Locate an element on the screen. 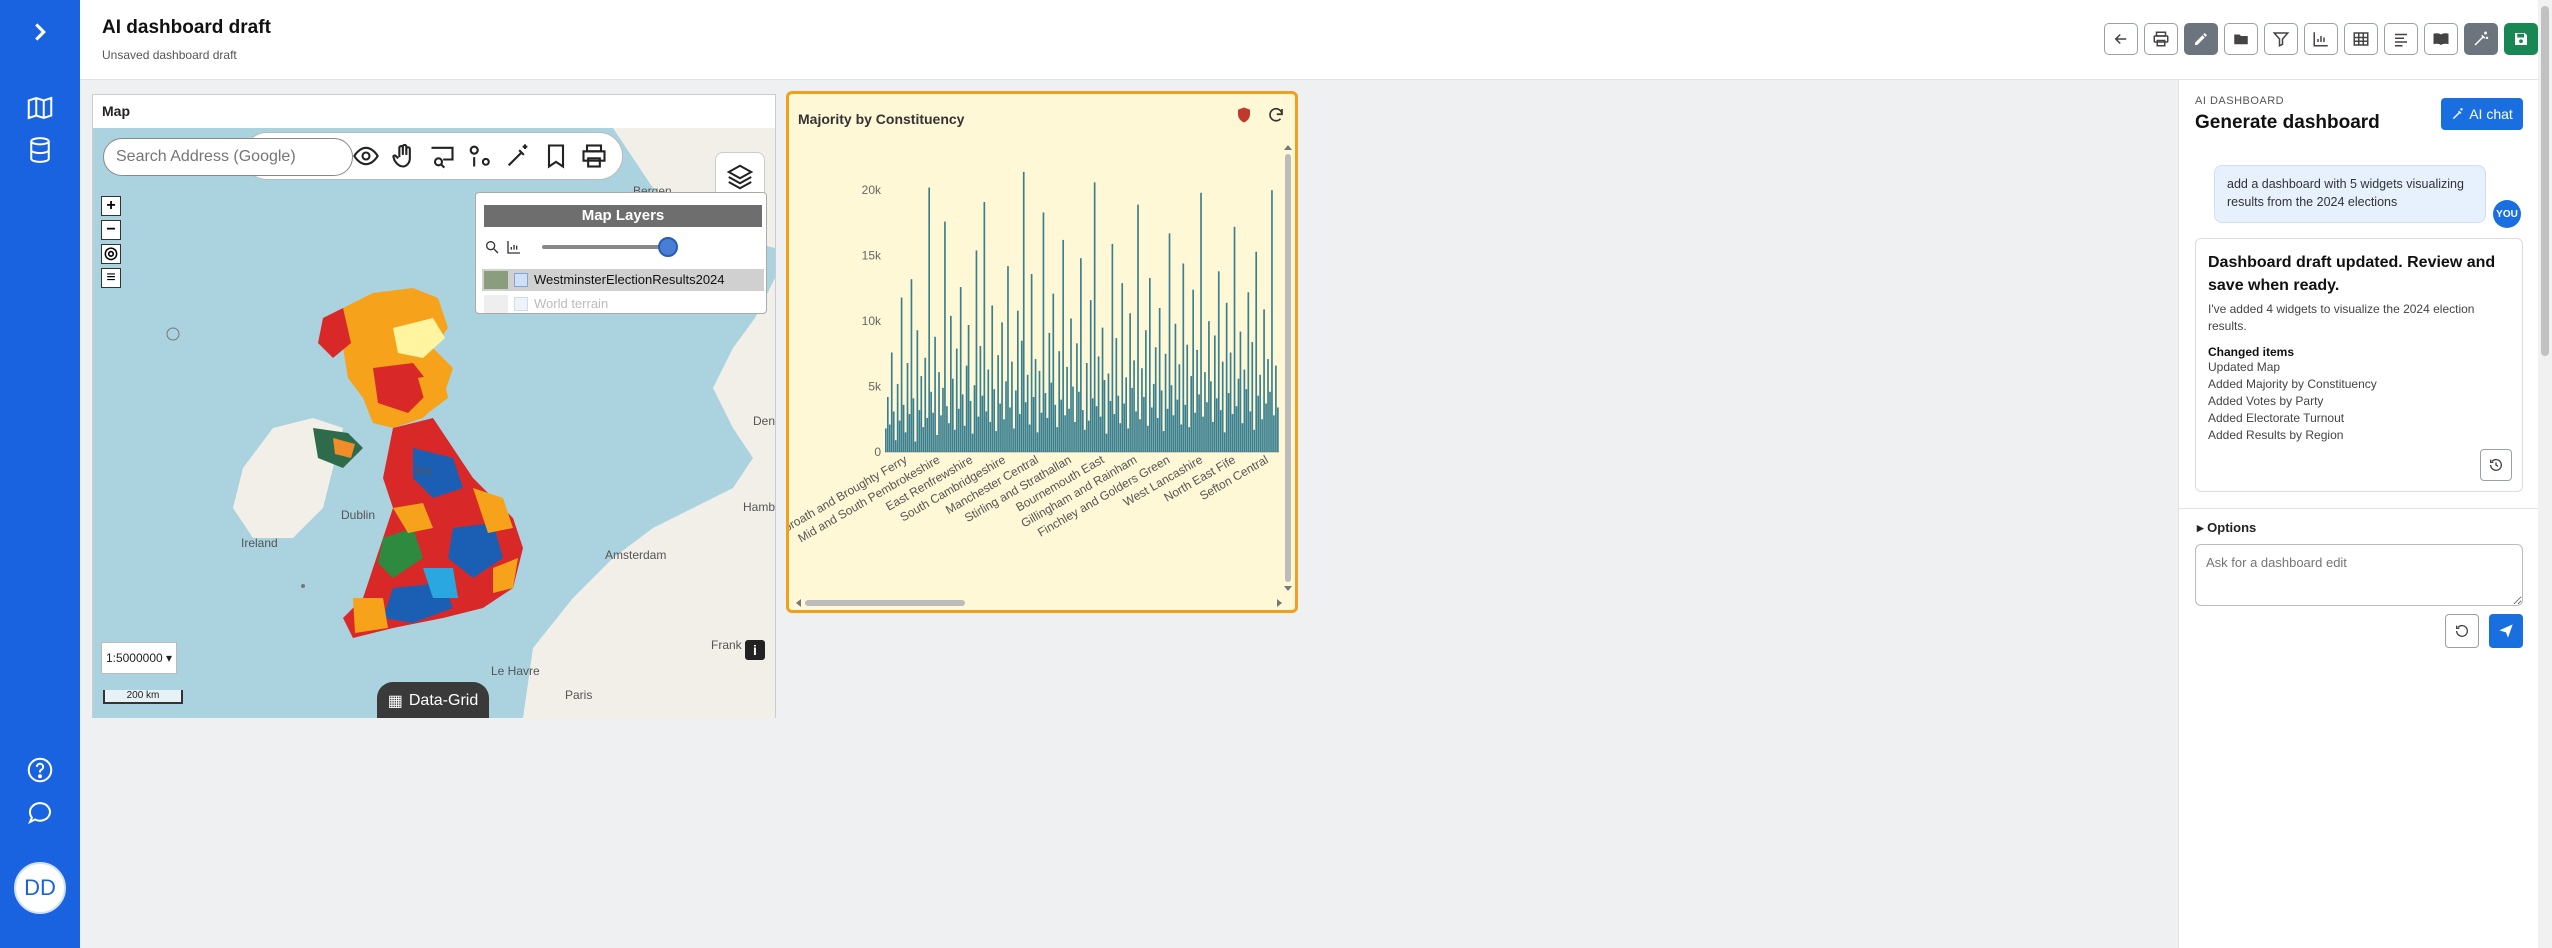 This screenshot has height=948, width=2552. search-layer-icon is located at coordinates (442, 156).